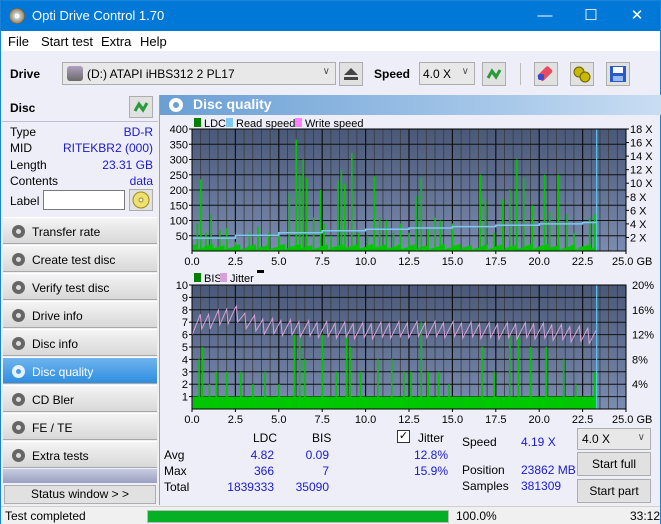 The width and height of the screenshot is (661, 524). I want to click on disc-quality-icon, so click(176, 105).